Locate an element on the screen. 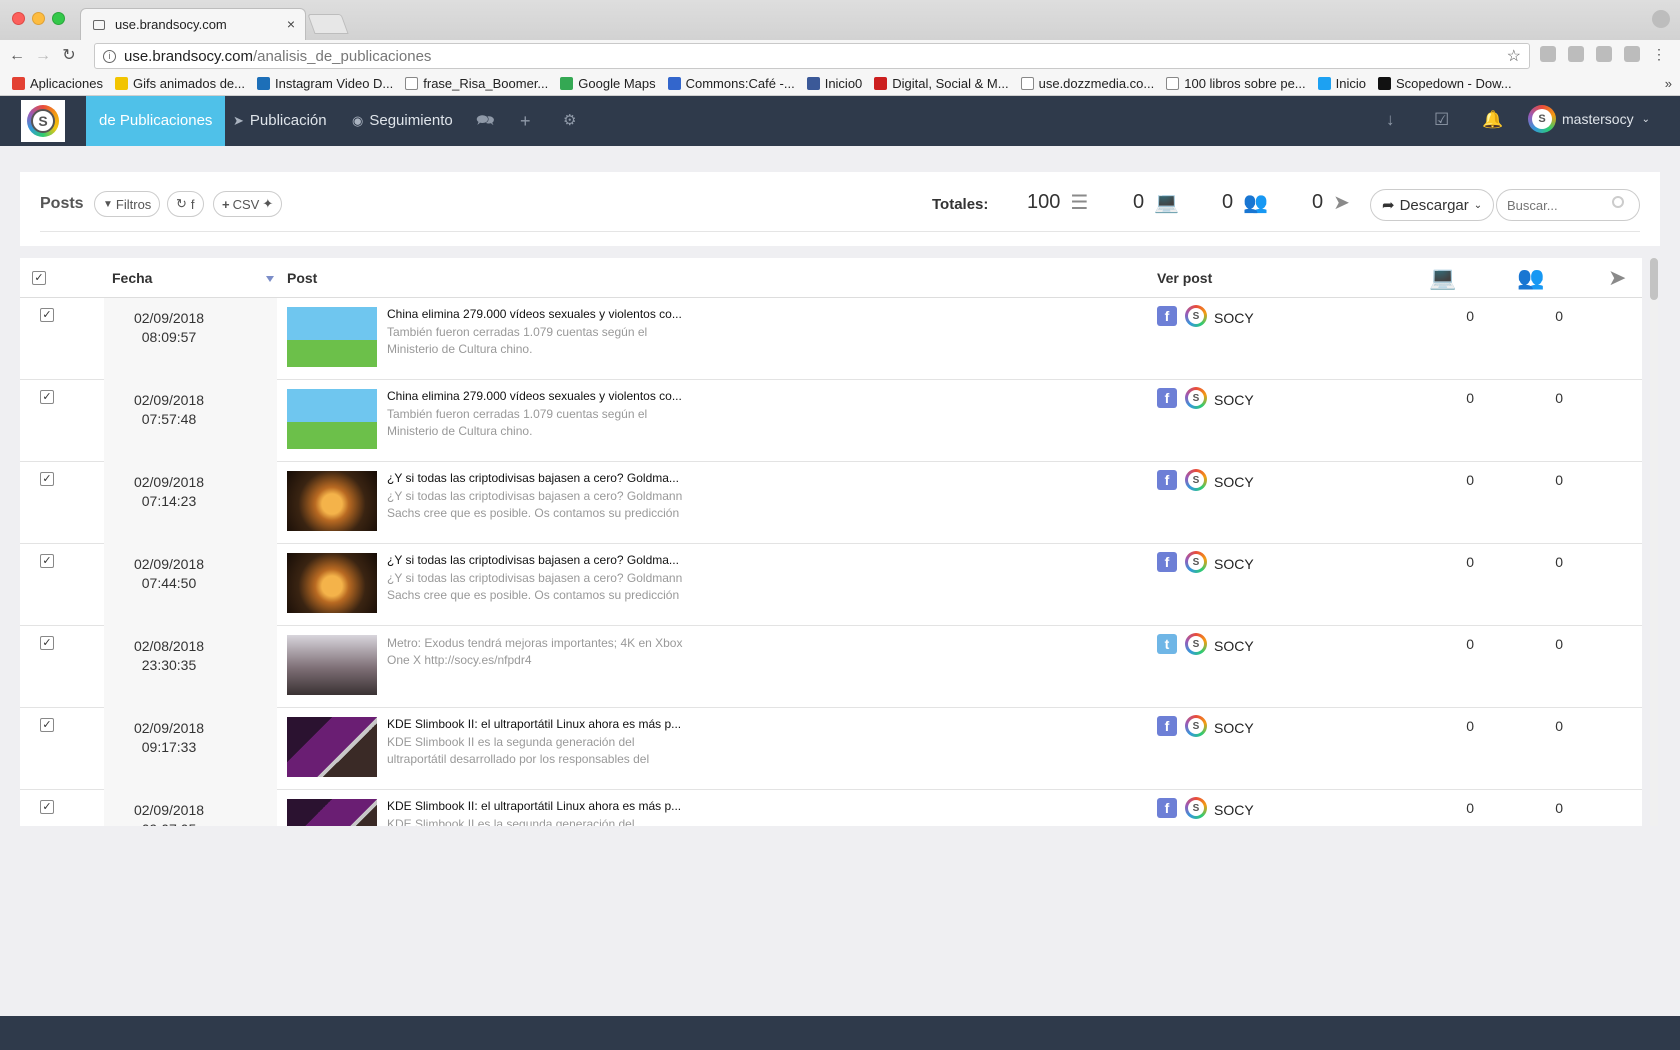  users-icon: 👥 is located at coordinates (1530, 278).